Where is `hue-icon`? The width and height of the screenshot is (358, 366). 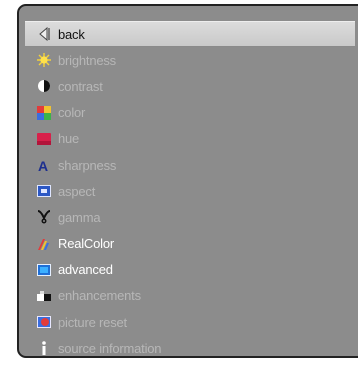 hue-icon is located at coordinates (44, 139).